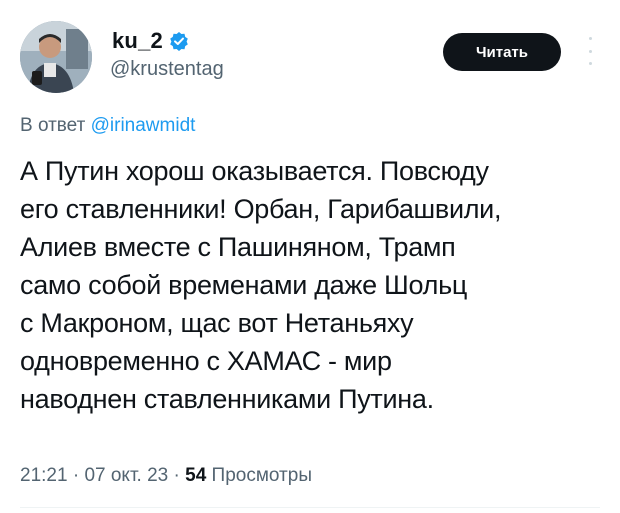  I want to click on reply-context: В ответ @irinawmidt, so click(107, 126).